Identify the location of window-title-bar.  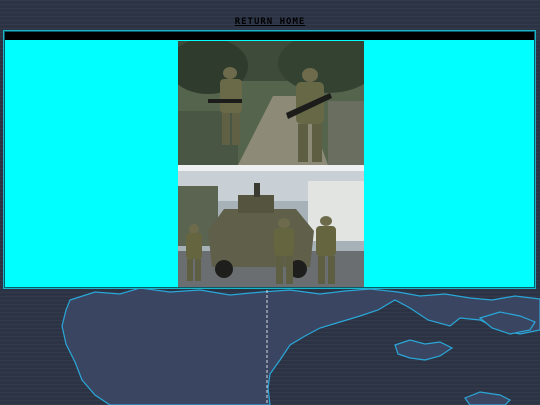
(269, 36).